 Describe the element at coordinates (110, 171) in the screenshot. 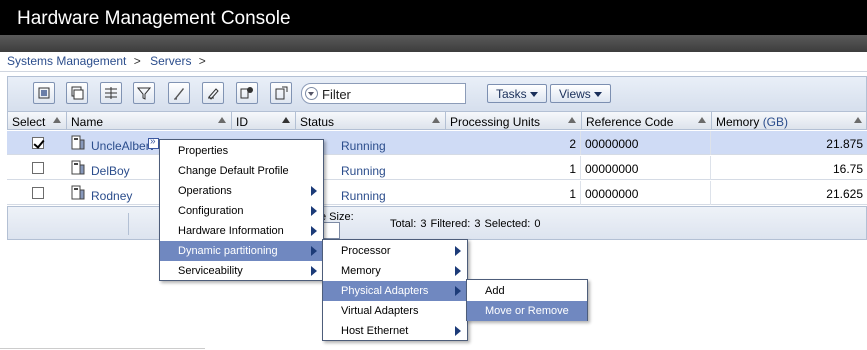

I see `server-name-link: DelBoy` at that location.